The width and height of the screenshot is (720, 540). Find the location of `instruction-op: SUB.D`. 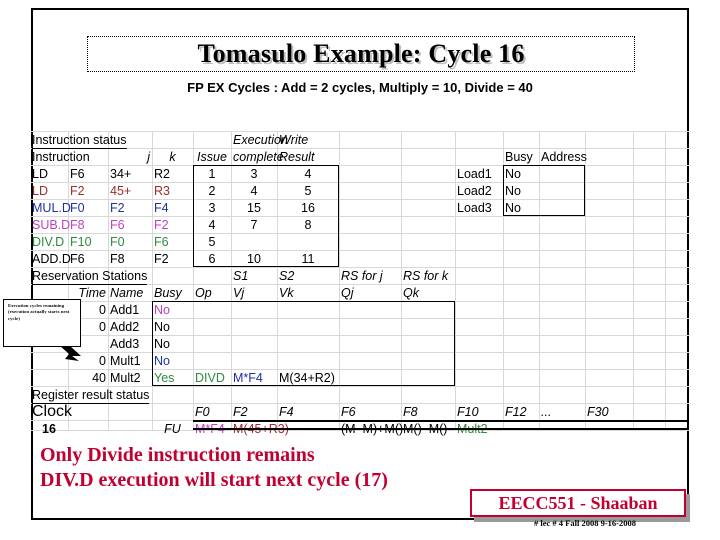

instruction-op: SUB.D is located at coordinates (51, 225).